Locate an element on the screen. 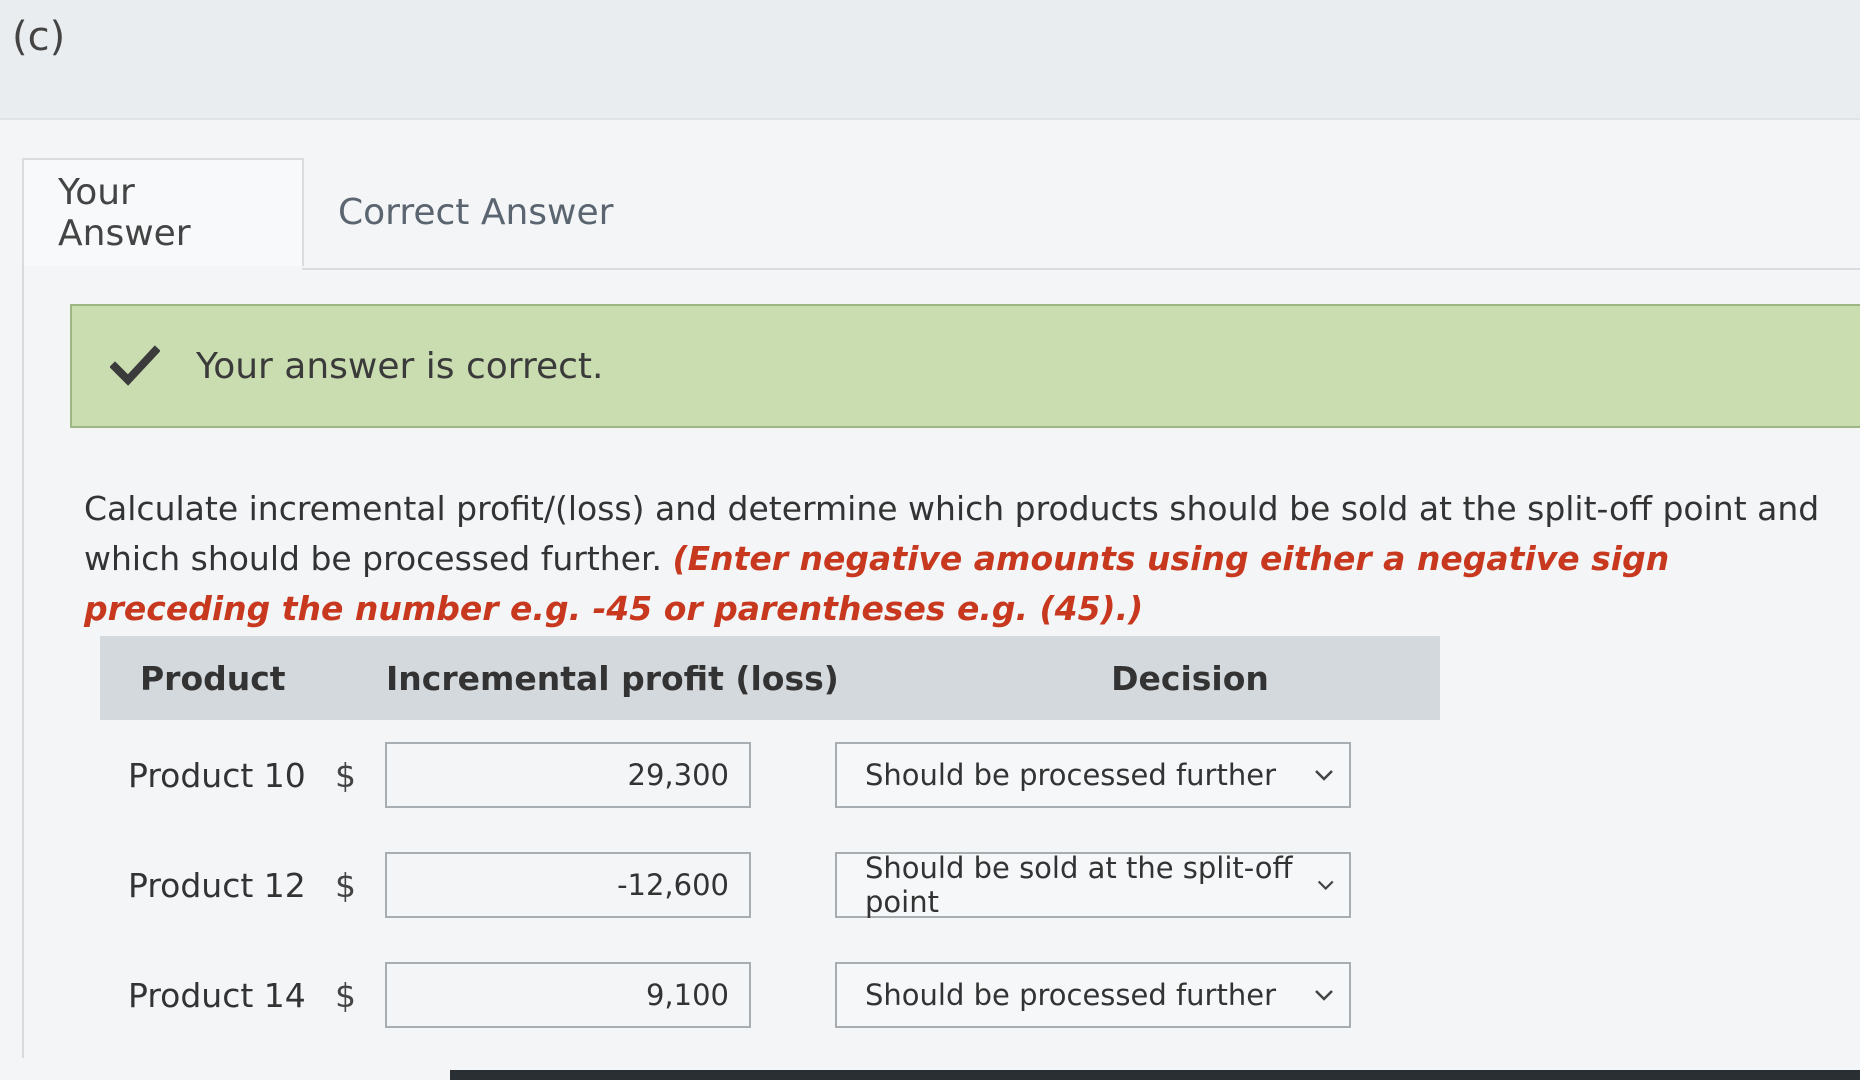 This screenshot has width=1860, height=1080. answer-tabs: Your Answer Correct Answer is located at coordinates (334, 212).